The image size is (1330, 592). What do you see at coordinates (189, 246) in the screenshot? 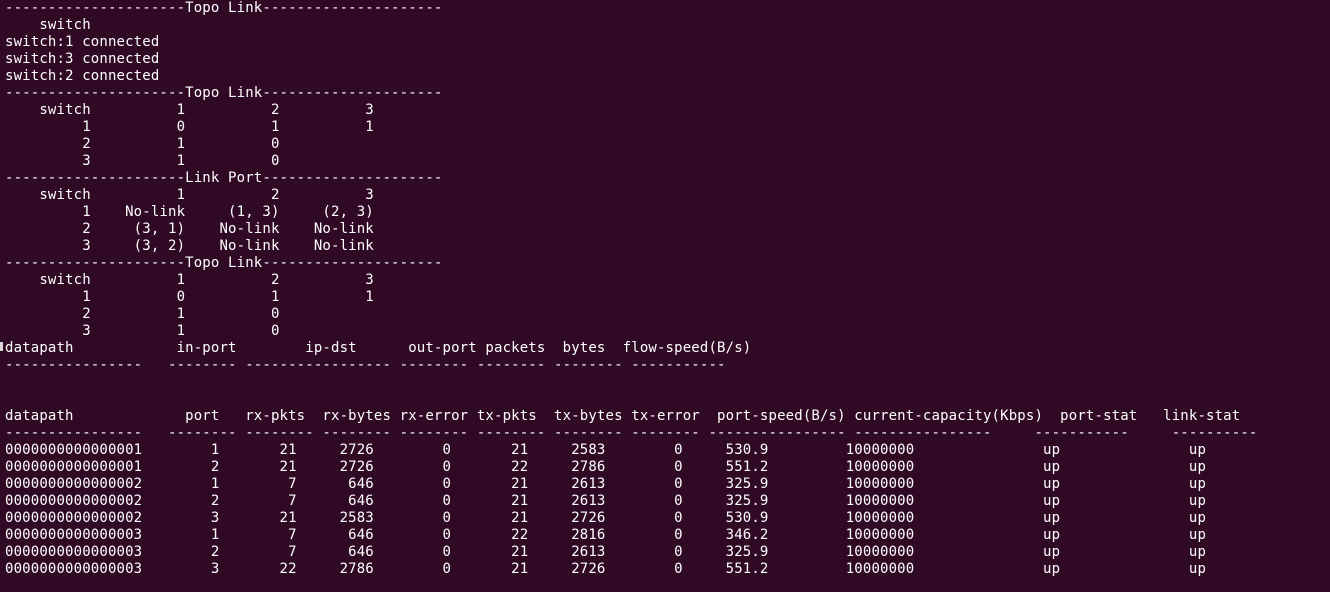
I see `terminal-line: 3 (3, 2) No-link No-link` at bounding box center [189, 246].